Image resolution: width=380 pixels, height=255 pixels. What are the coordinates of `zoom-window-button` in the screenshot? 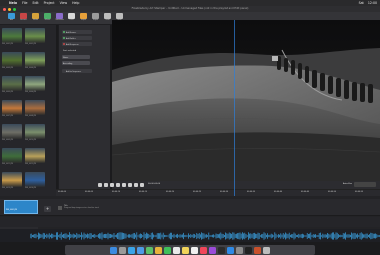 It's located at (14, 9).